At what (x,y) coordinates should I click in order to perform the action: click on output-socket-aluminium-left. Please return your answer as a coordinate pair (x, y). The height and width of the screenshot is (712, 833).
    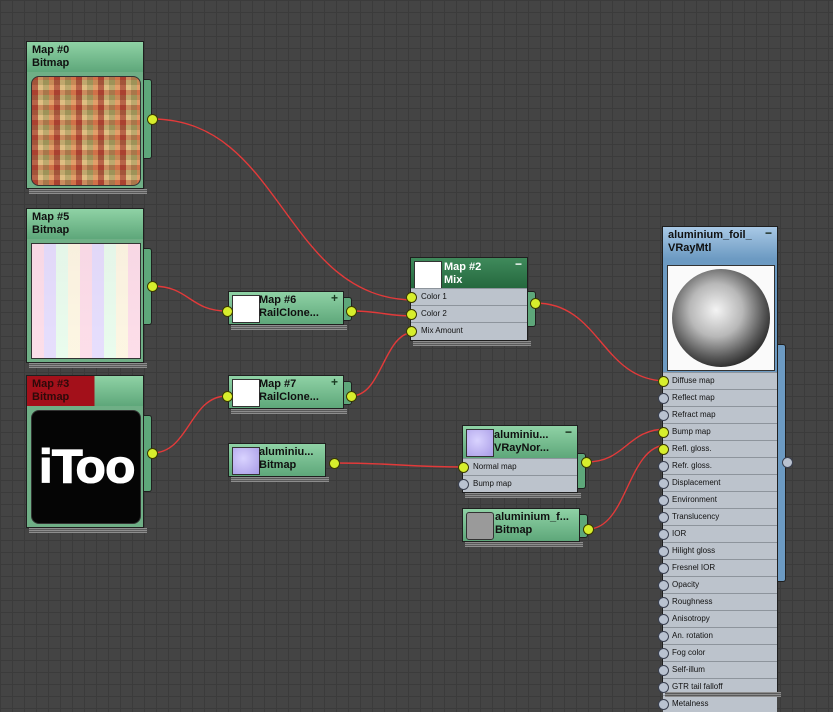
    Looking at the image, I should click on (334, 463).